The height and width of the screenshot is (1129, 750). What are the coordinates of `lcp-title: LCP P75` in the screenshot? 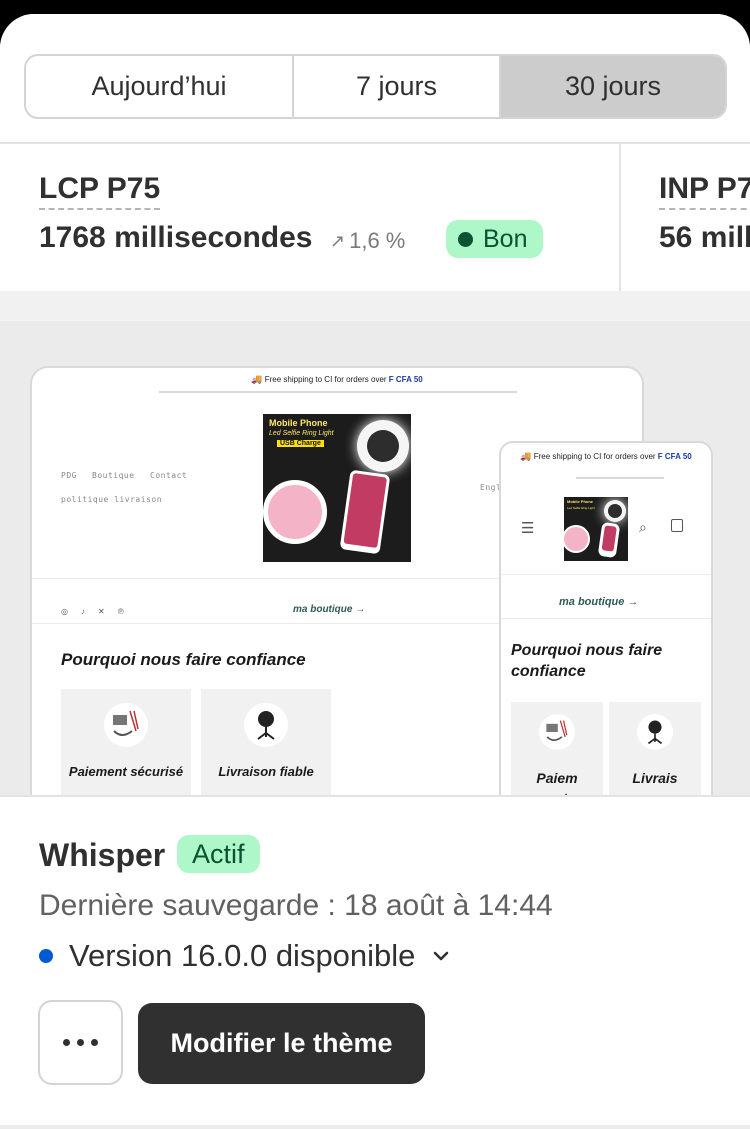 It's located at (100, 191).